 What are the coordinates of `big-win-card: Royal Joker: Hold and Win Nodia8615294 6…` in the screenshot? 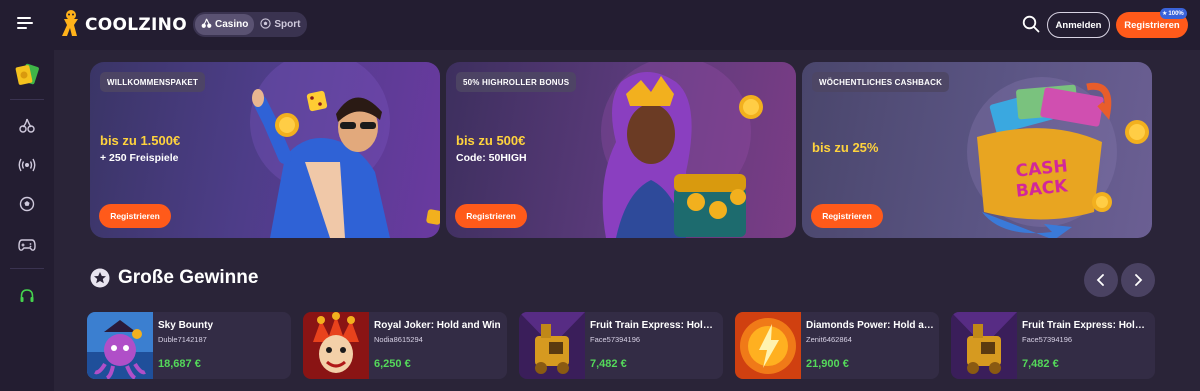 It's located at (405, 345).